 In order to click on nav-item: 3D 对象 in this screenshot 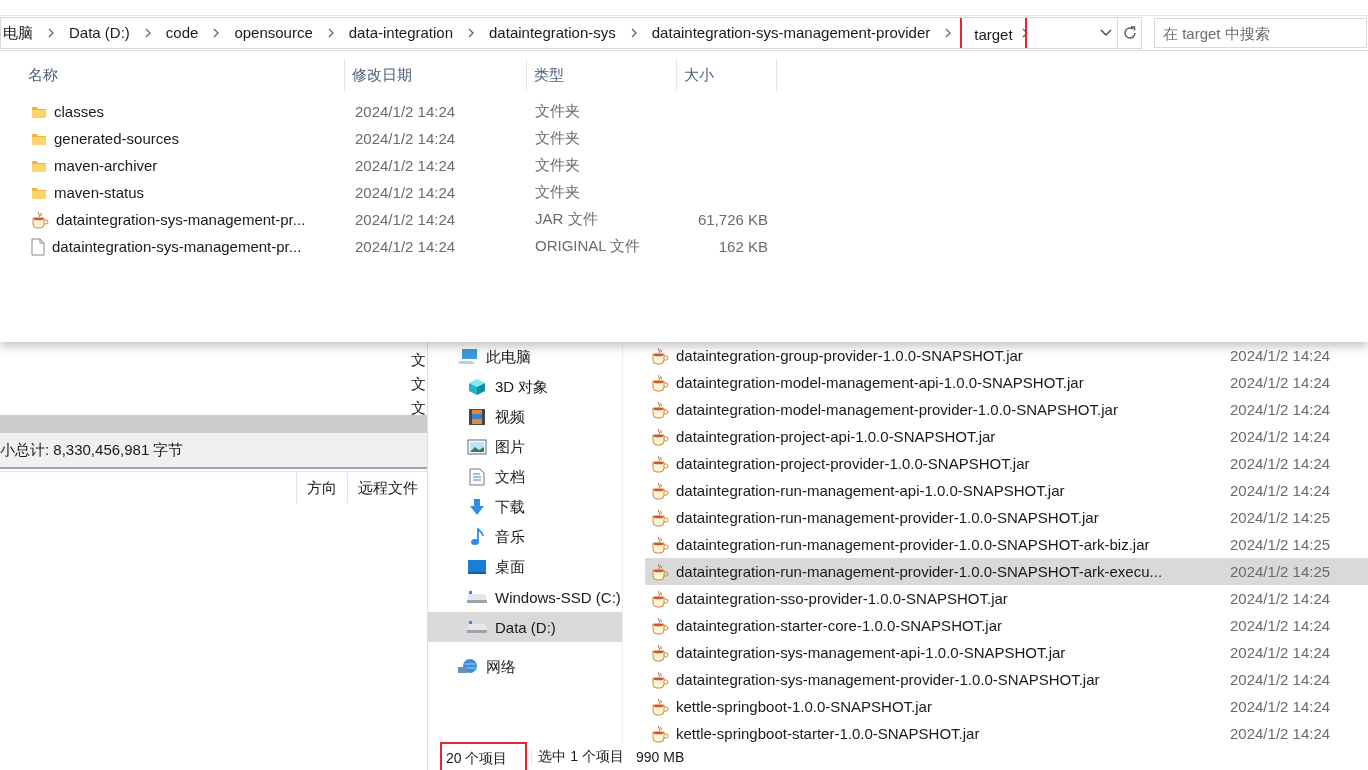, I will do `click(525, 387)`.